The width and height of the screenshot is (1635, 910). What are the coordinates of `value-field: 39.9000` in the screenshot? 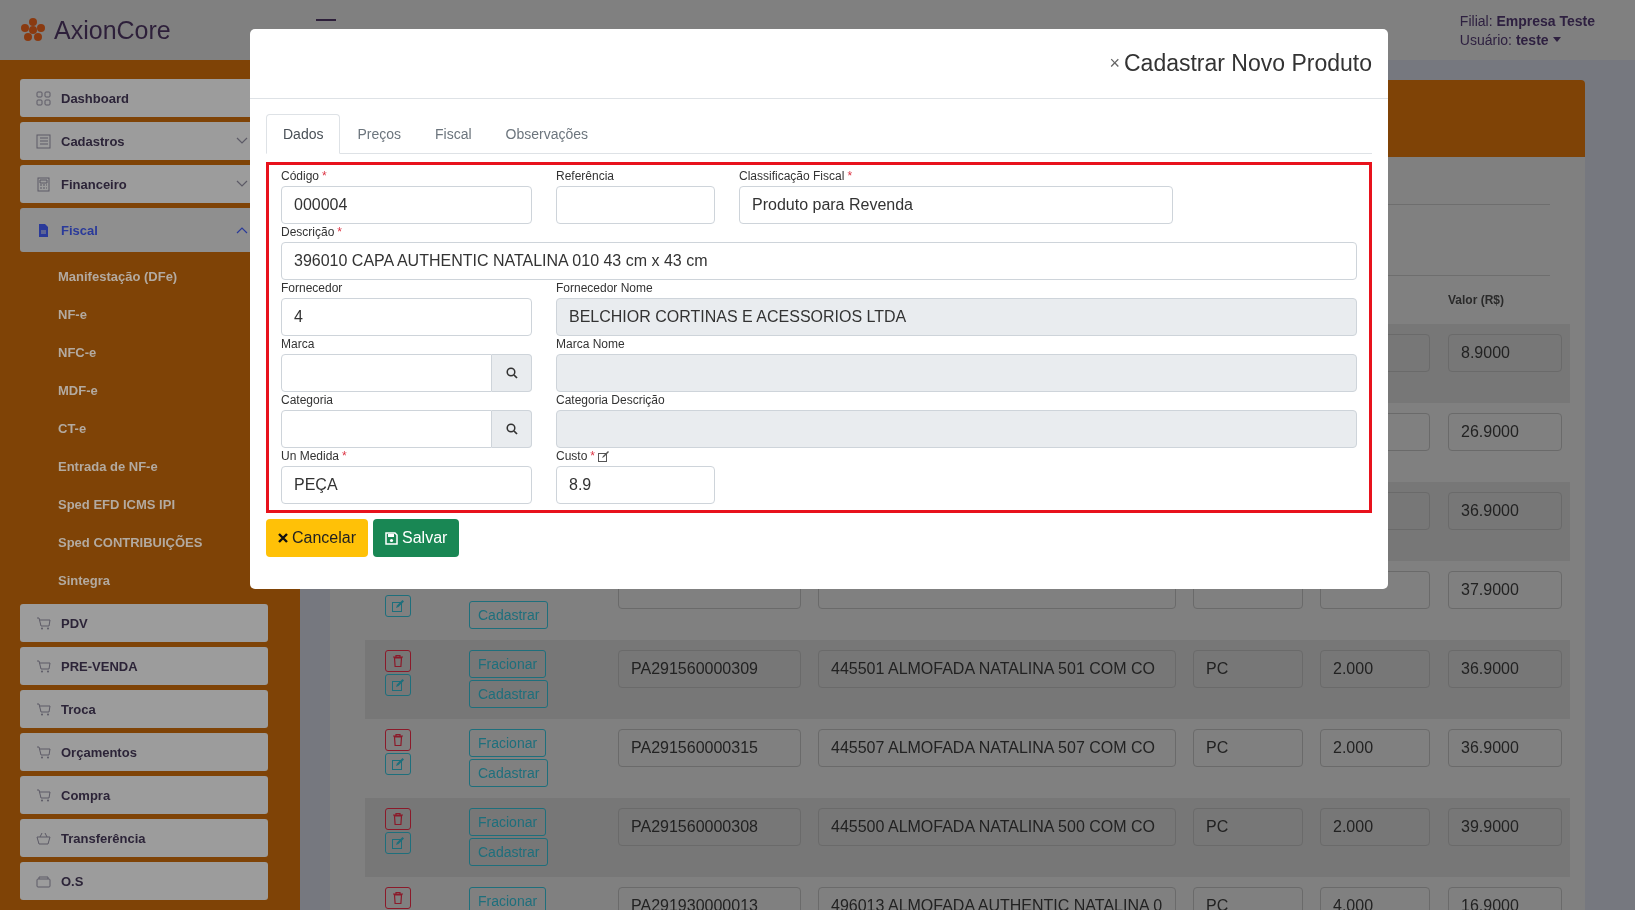 It's located at (1505, 827).